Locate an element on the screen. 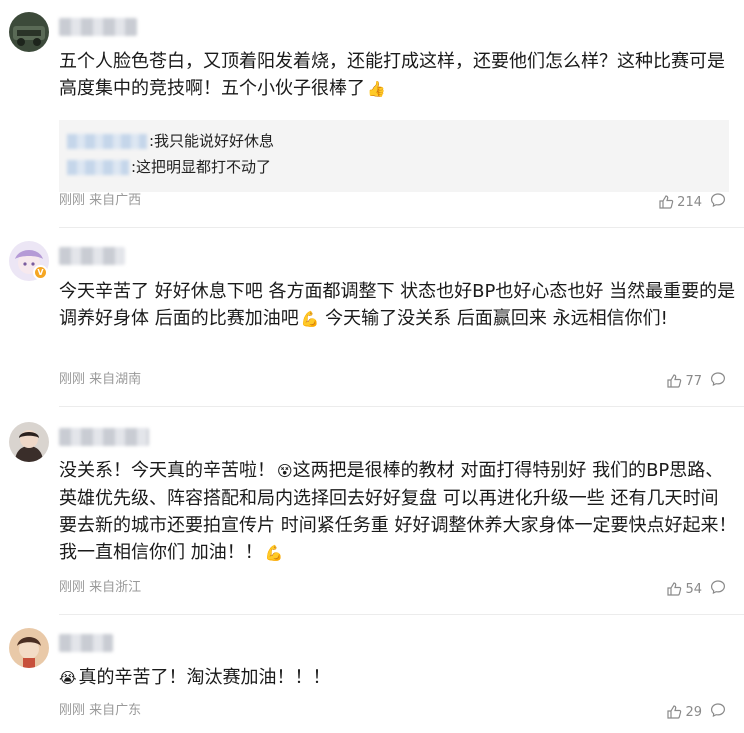 This screenshot has width=744, height=733. like-button: 214 is located at coordinates (680, 202).